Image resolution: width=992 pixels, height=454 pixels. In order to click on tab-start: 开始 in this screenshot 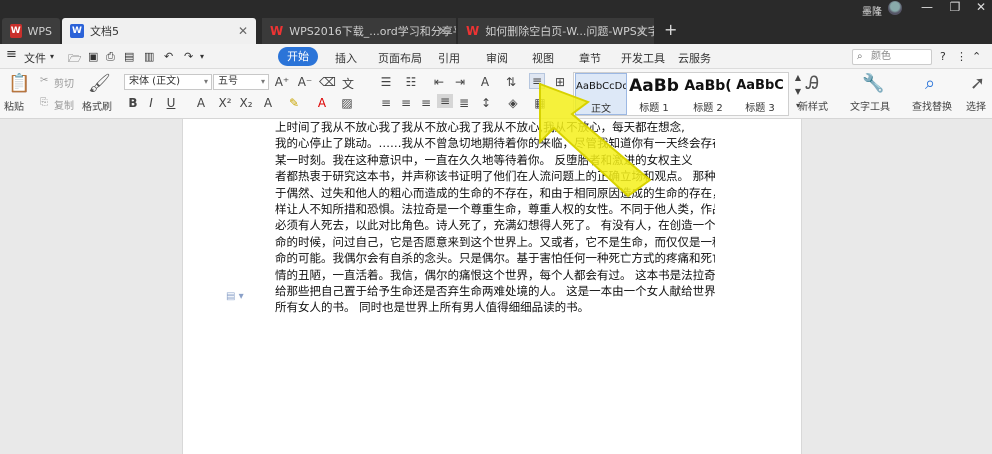, I will do `click(298, 56)`.